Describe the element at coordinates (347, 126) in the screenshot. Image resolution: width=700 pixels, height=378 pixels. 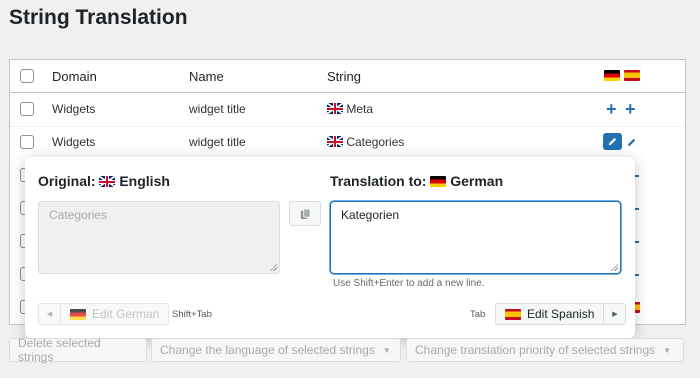
I see `row-divider` at that location.